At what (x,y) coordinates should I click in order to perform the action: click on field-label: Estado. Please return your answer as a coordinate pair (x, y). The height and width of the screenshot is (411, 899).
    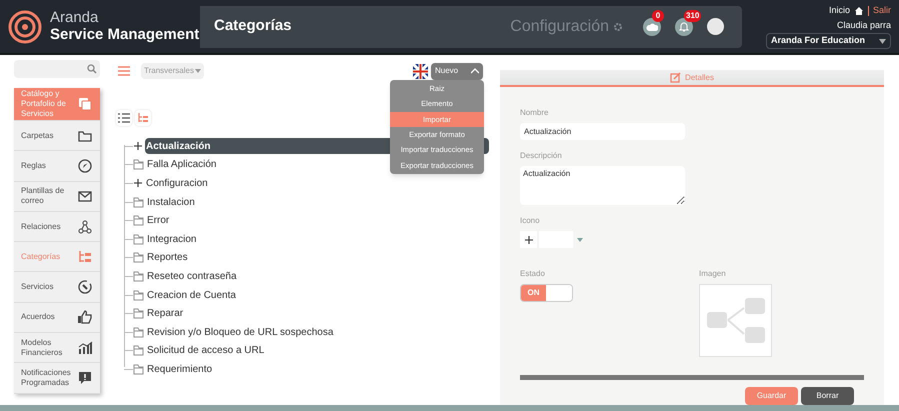
    Looking at the image, I should click on (533, 274).